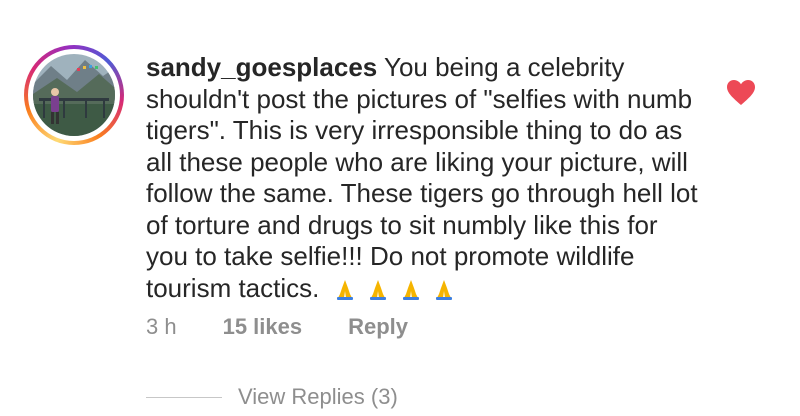 Image resolution: width=800 pixels, height=416 pixels. I want to click on reply-button: Reply, so click(378, 327).